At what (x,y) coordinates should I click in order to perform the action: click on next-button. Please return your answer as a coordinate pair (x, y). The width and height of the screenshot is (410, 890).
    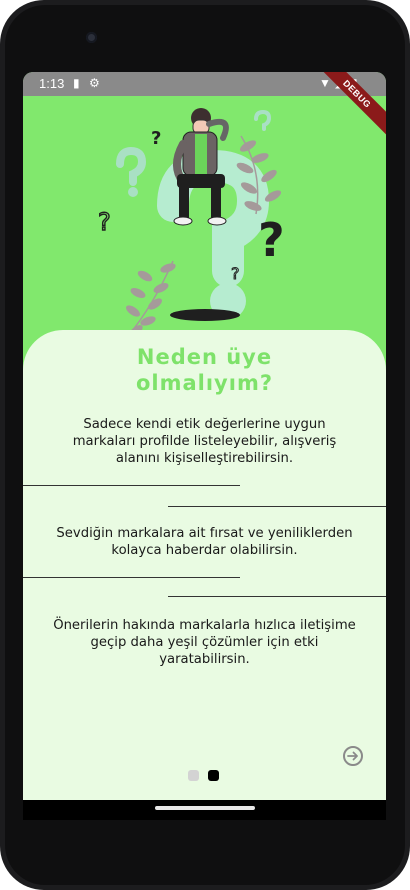
    Looking at the image, I should click on (353, 756).